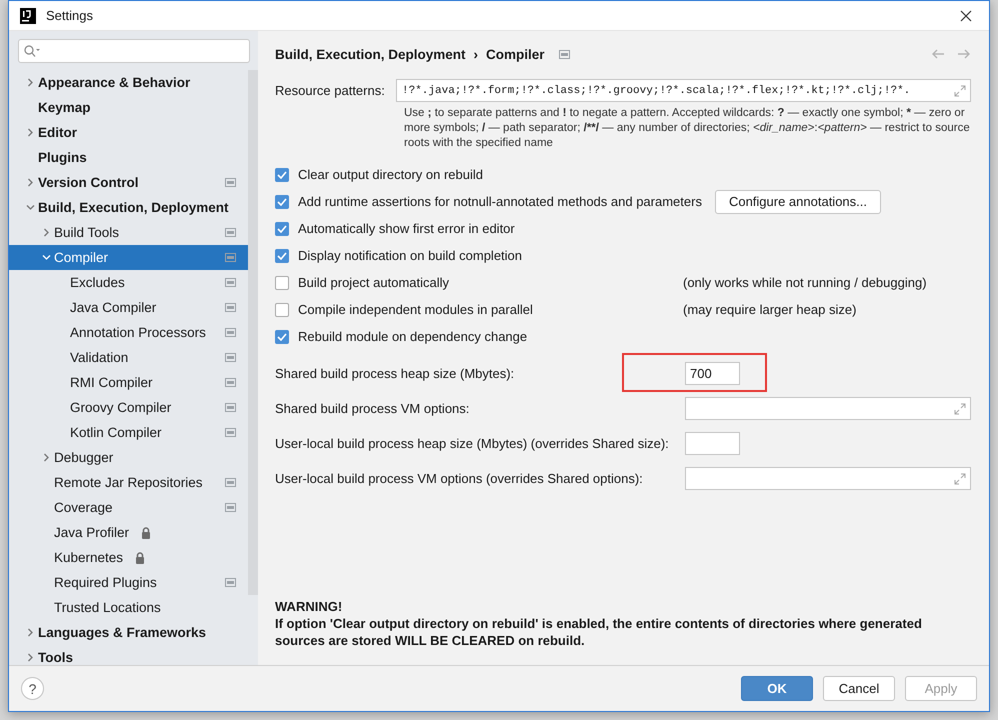  What do you see at coordinates (62, 157) in the screenshot?
I see `tree-item-label: Plugins` at bounding box center [62, 157].